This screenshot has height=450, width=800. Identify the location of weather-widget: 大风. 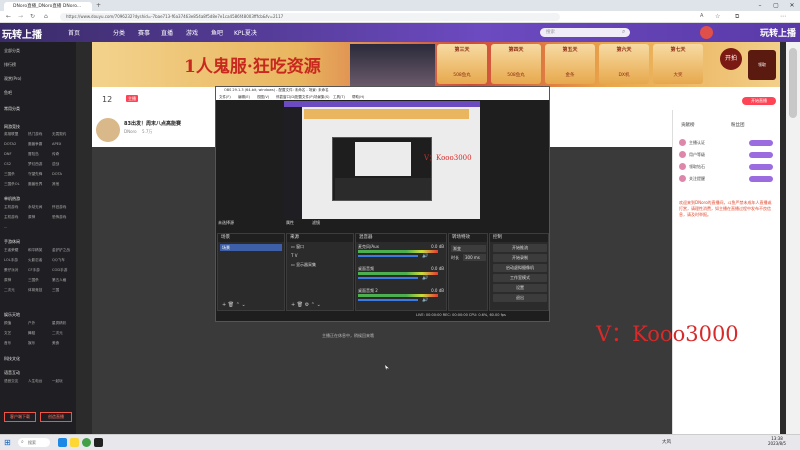
(666, 442).